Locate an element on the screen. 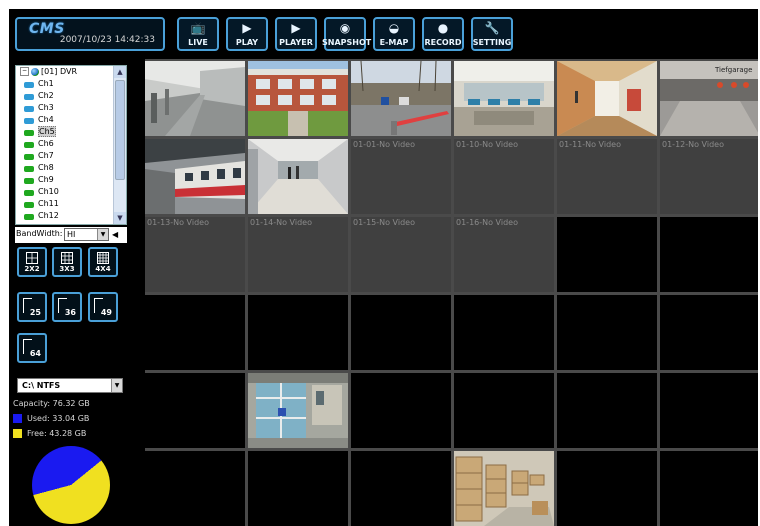 Image resolution: width=760 pixels, height=526 pixels. feed-image is located at coordinates (298, 410).